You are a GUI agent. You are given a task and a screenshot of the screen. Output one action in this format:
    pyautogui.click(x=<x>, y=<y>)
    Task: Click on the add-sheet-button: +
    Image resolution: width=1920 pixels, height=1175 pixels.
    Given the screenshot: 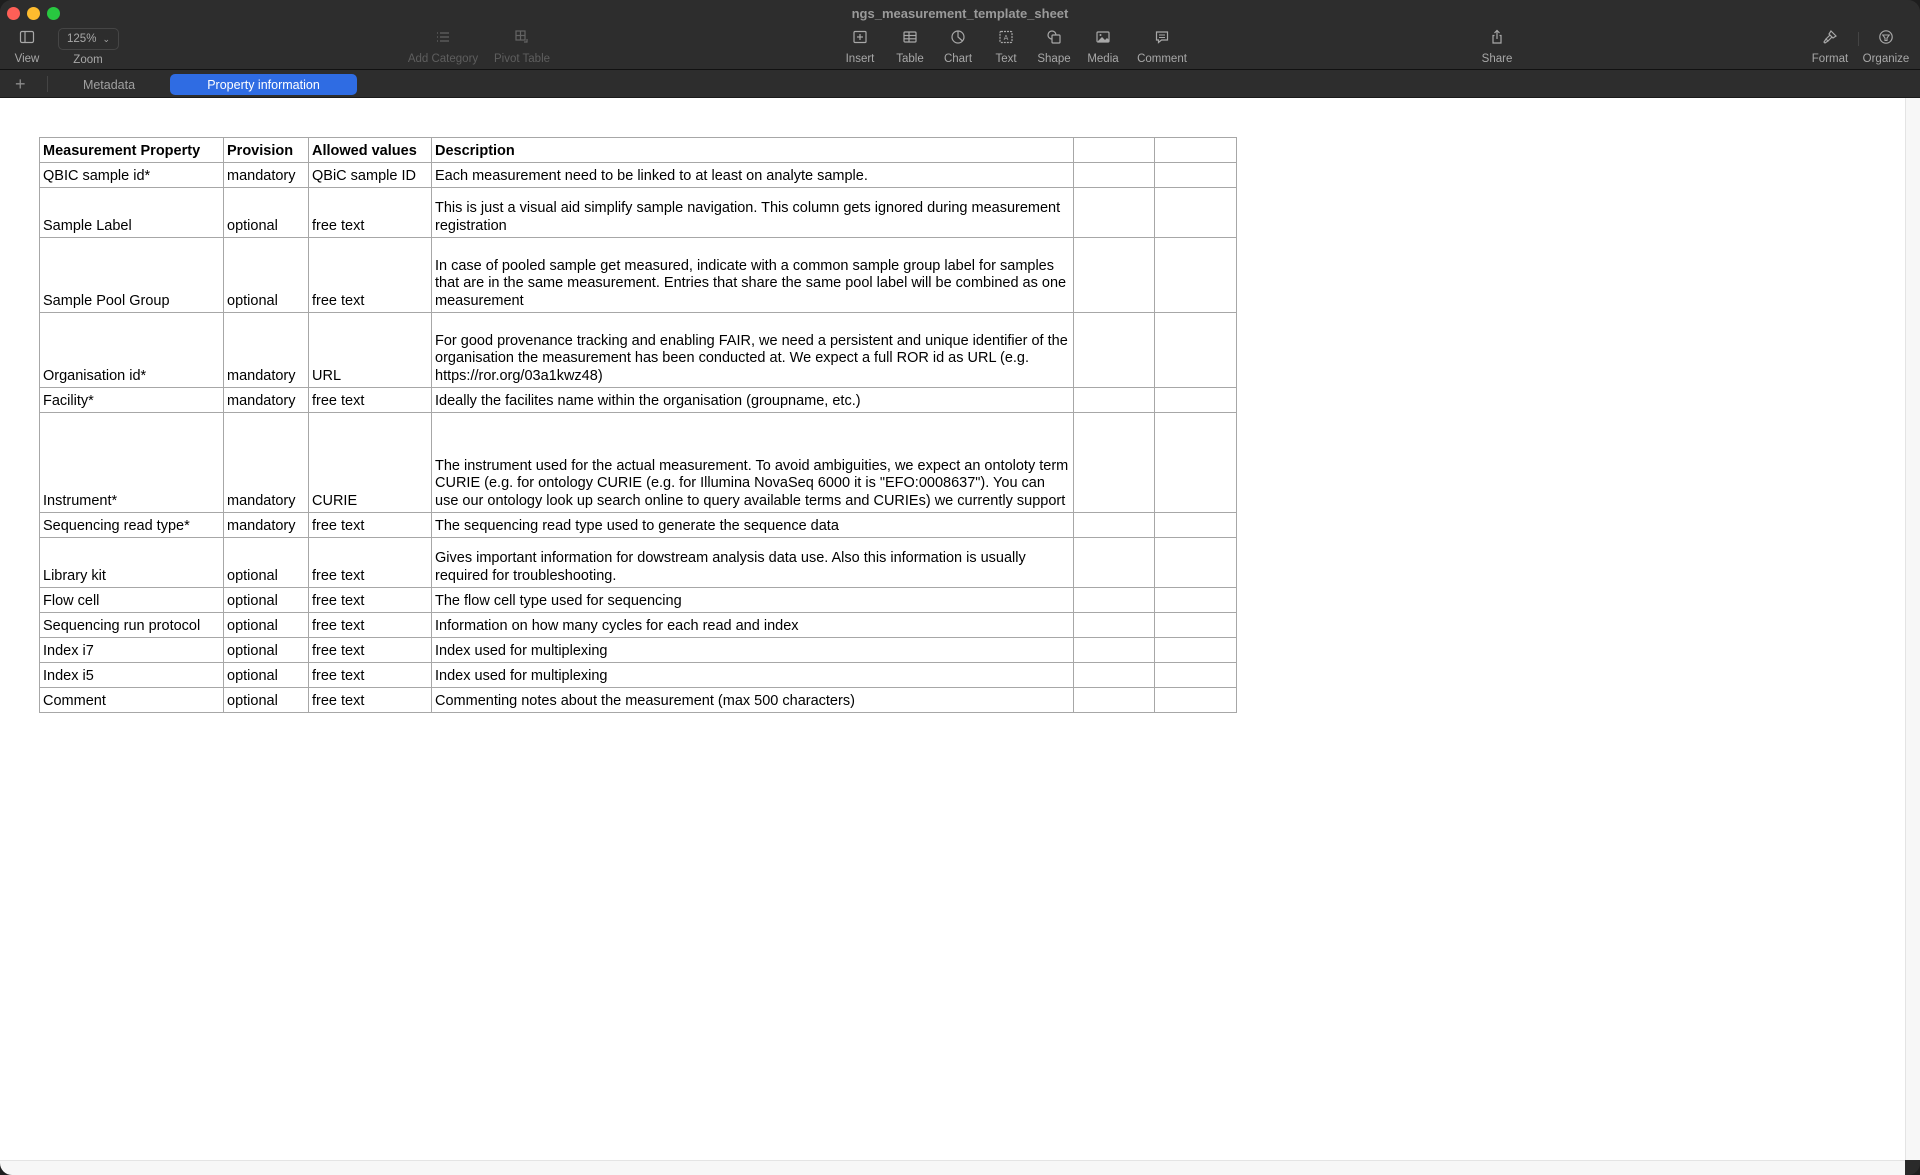 What is the action you would take?
    pyautogui.click(x=20, y=84)
    